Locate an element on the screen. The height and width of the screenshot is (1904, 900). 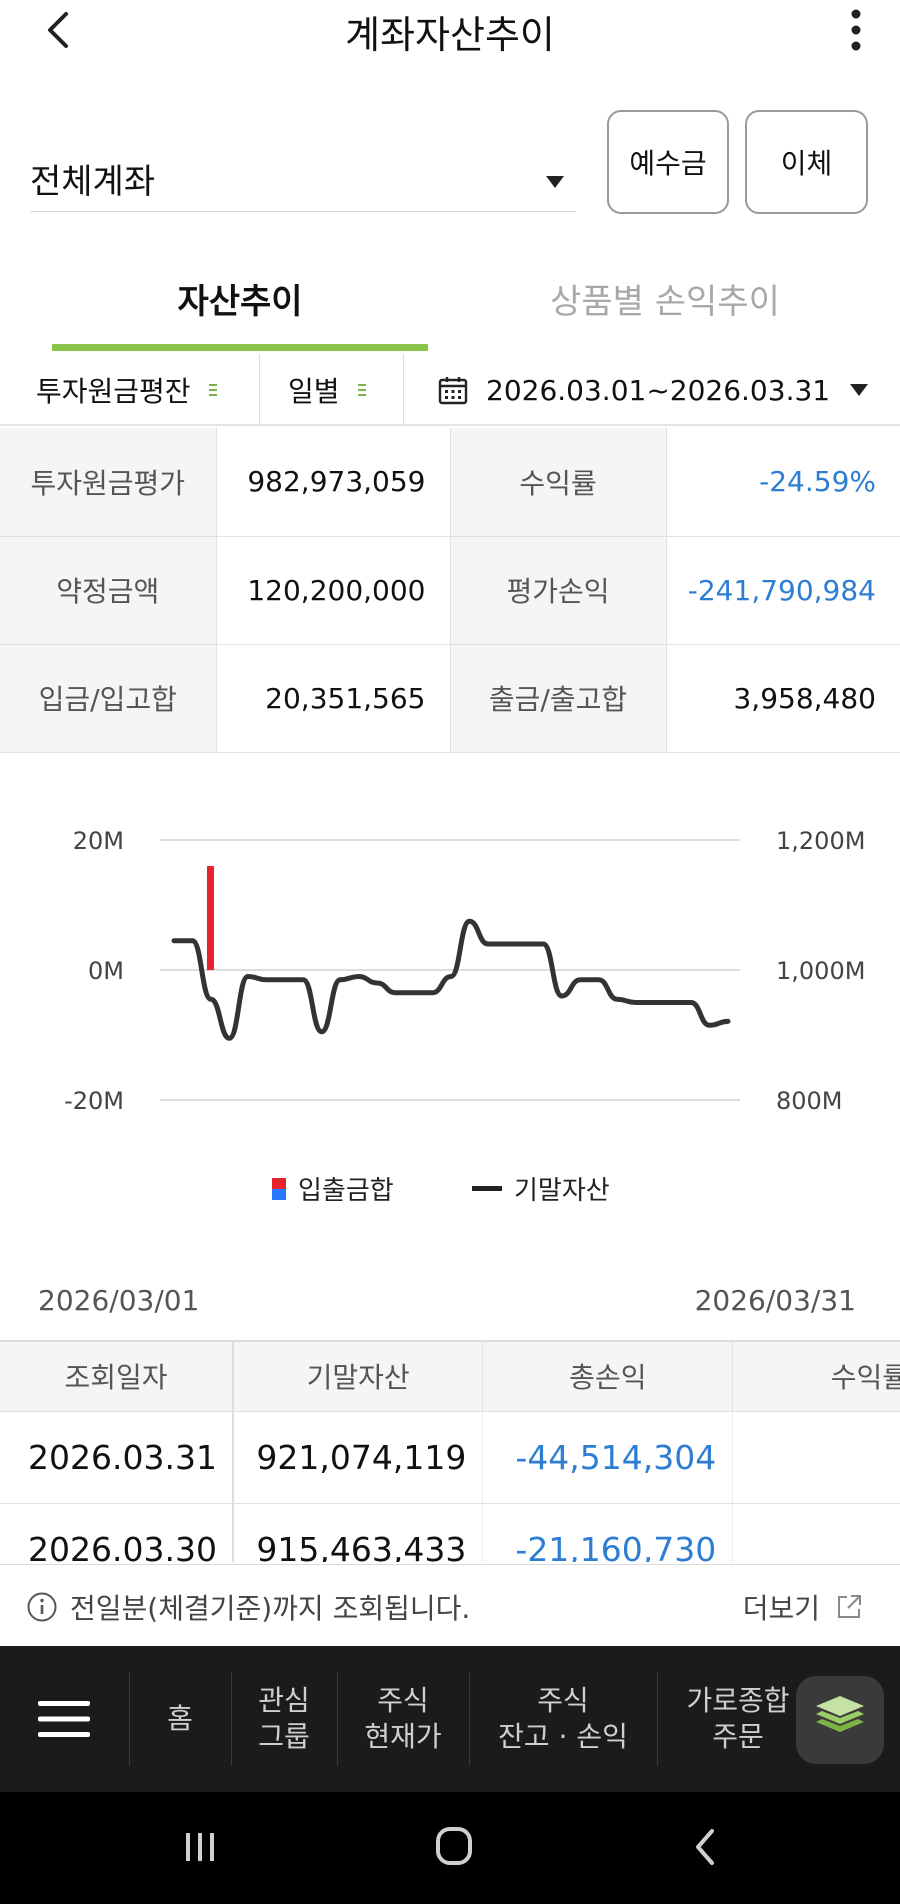
summary-label: 투자원금평가 is located at coordinates (108, 482).